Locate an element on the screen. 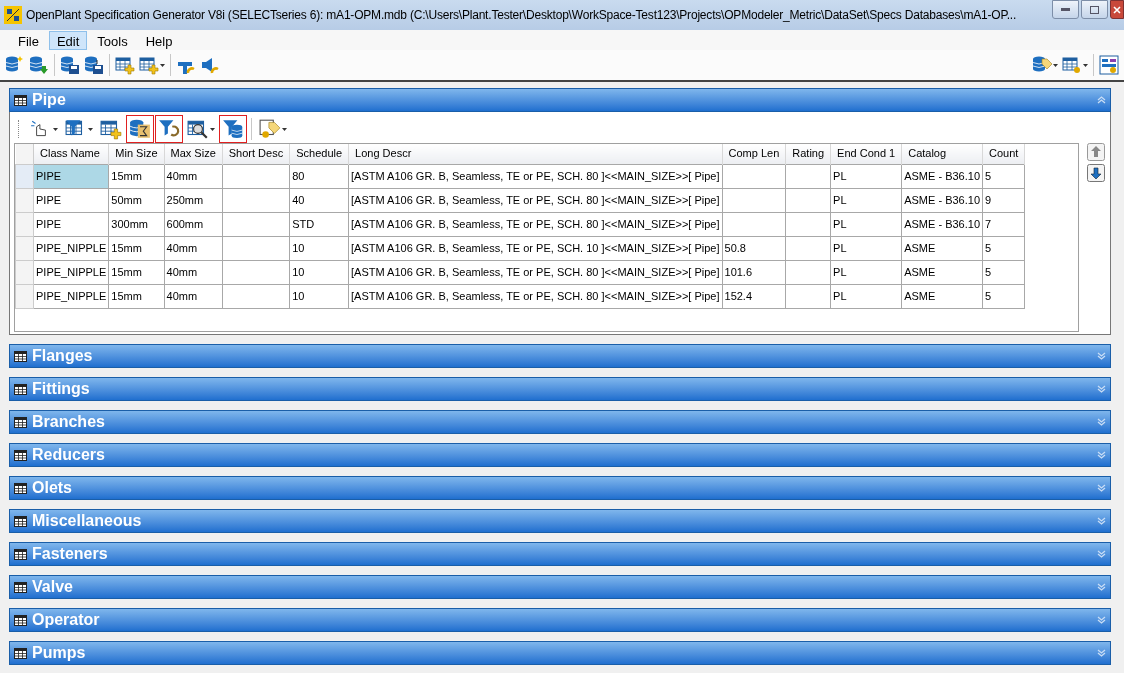 This screenshot has height=673, width=1124. grid-layout-icon is located at coordinates (1109, 65).